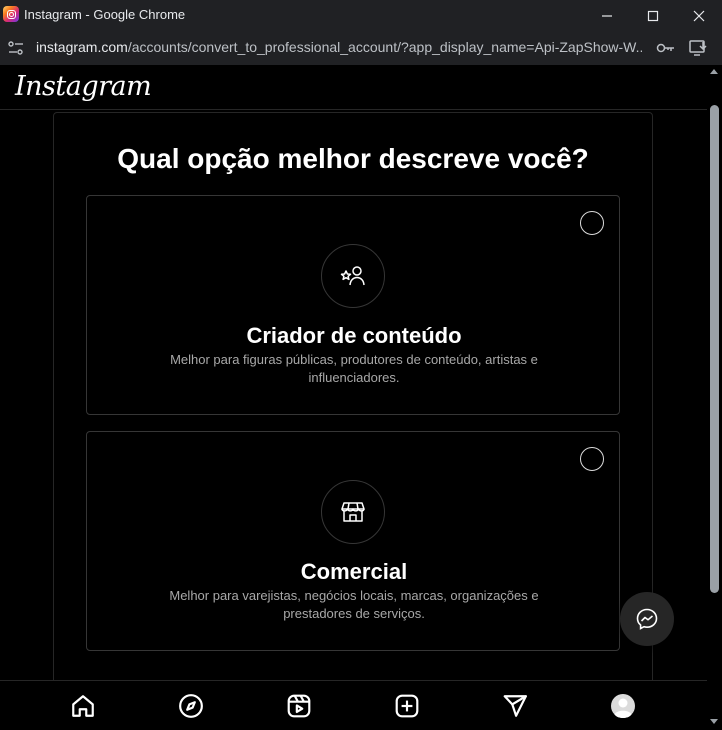  What do you see at coordinates (353, 158) in the screenshot?
I see `page-title: Qual opção melhor descreve você?` at bounding box center [353, 158].